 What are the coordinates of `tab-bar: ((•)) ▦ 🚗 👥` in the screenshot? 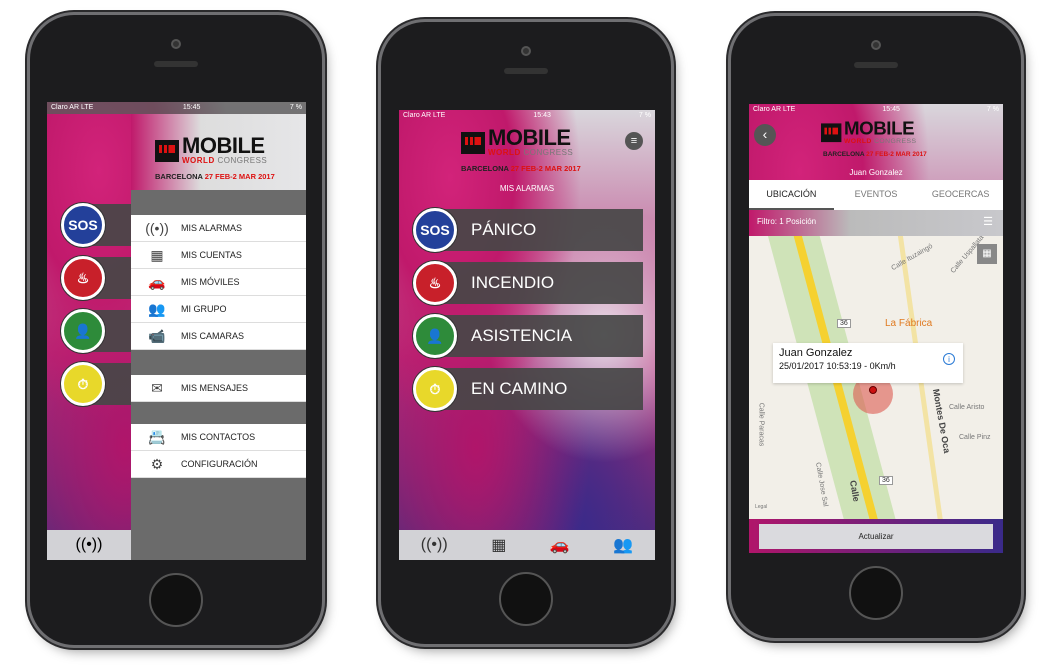 It's located at (527, 545).